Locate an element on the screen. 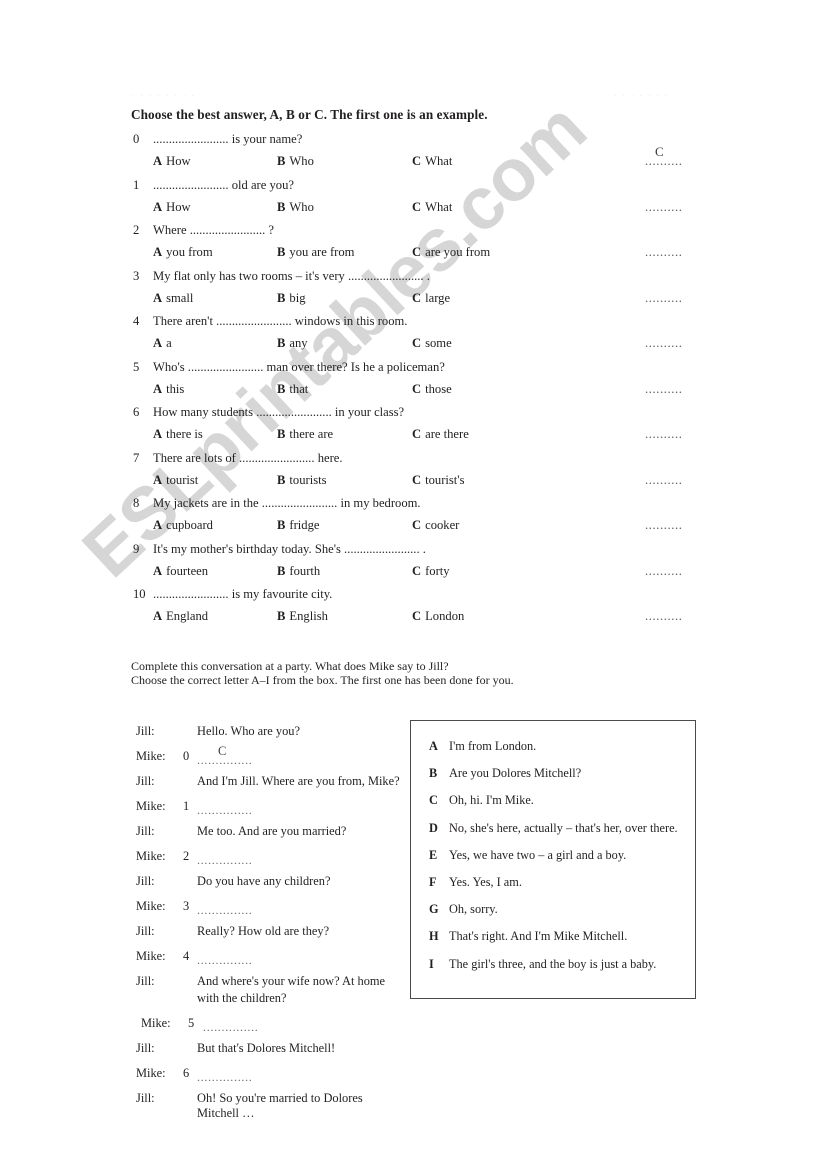 The image size is (821, 1169). dialogue-item-number: 1 is located at coordinates (186, 806).